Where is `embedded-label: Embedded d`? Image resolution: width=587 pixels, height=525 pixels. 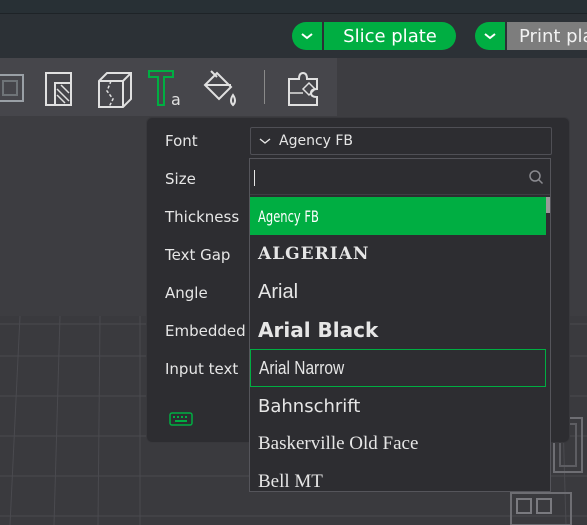
embedded-label: Embedded d is located at coordinates (212, 331).